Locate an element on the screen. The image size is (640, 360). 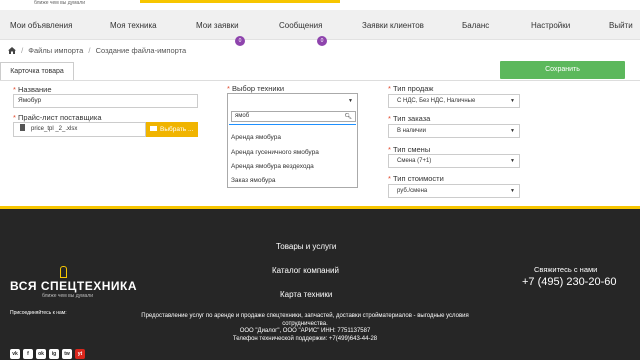
breadcrumb: / Файлы импорта / Создание файла-импорта is located at coordinates (97, 50).